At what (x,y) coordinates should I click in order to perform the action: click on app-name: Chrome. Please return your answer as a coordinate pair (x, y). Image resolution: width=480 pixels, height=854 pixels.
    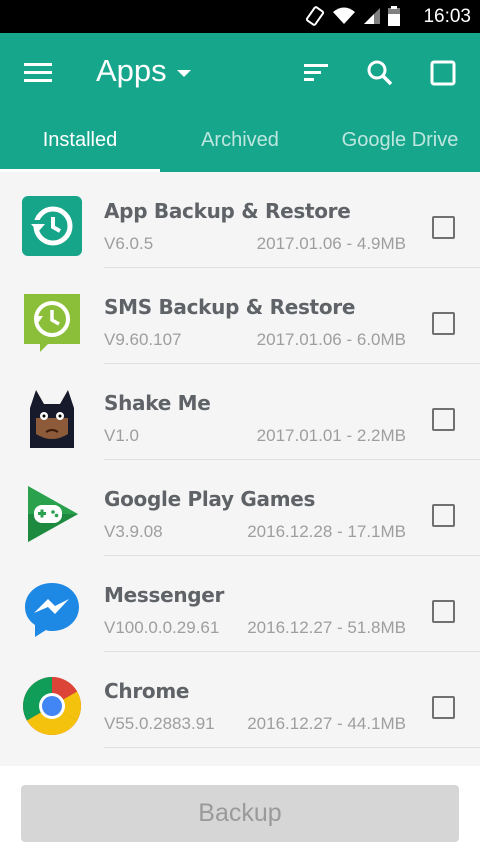
    Looking at the image, I should click on (147, 691).